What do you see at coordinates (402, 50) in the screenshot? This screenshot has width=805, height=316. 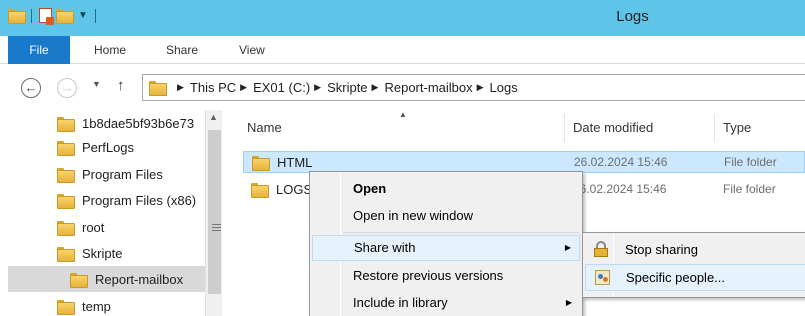 I see `ribbon-tab-bar: File Home Share View` at bounding box center [402, 50].